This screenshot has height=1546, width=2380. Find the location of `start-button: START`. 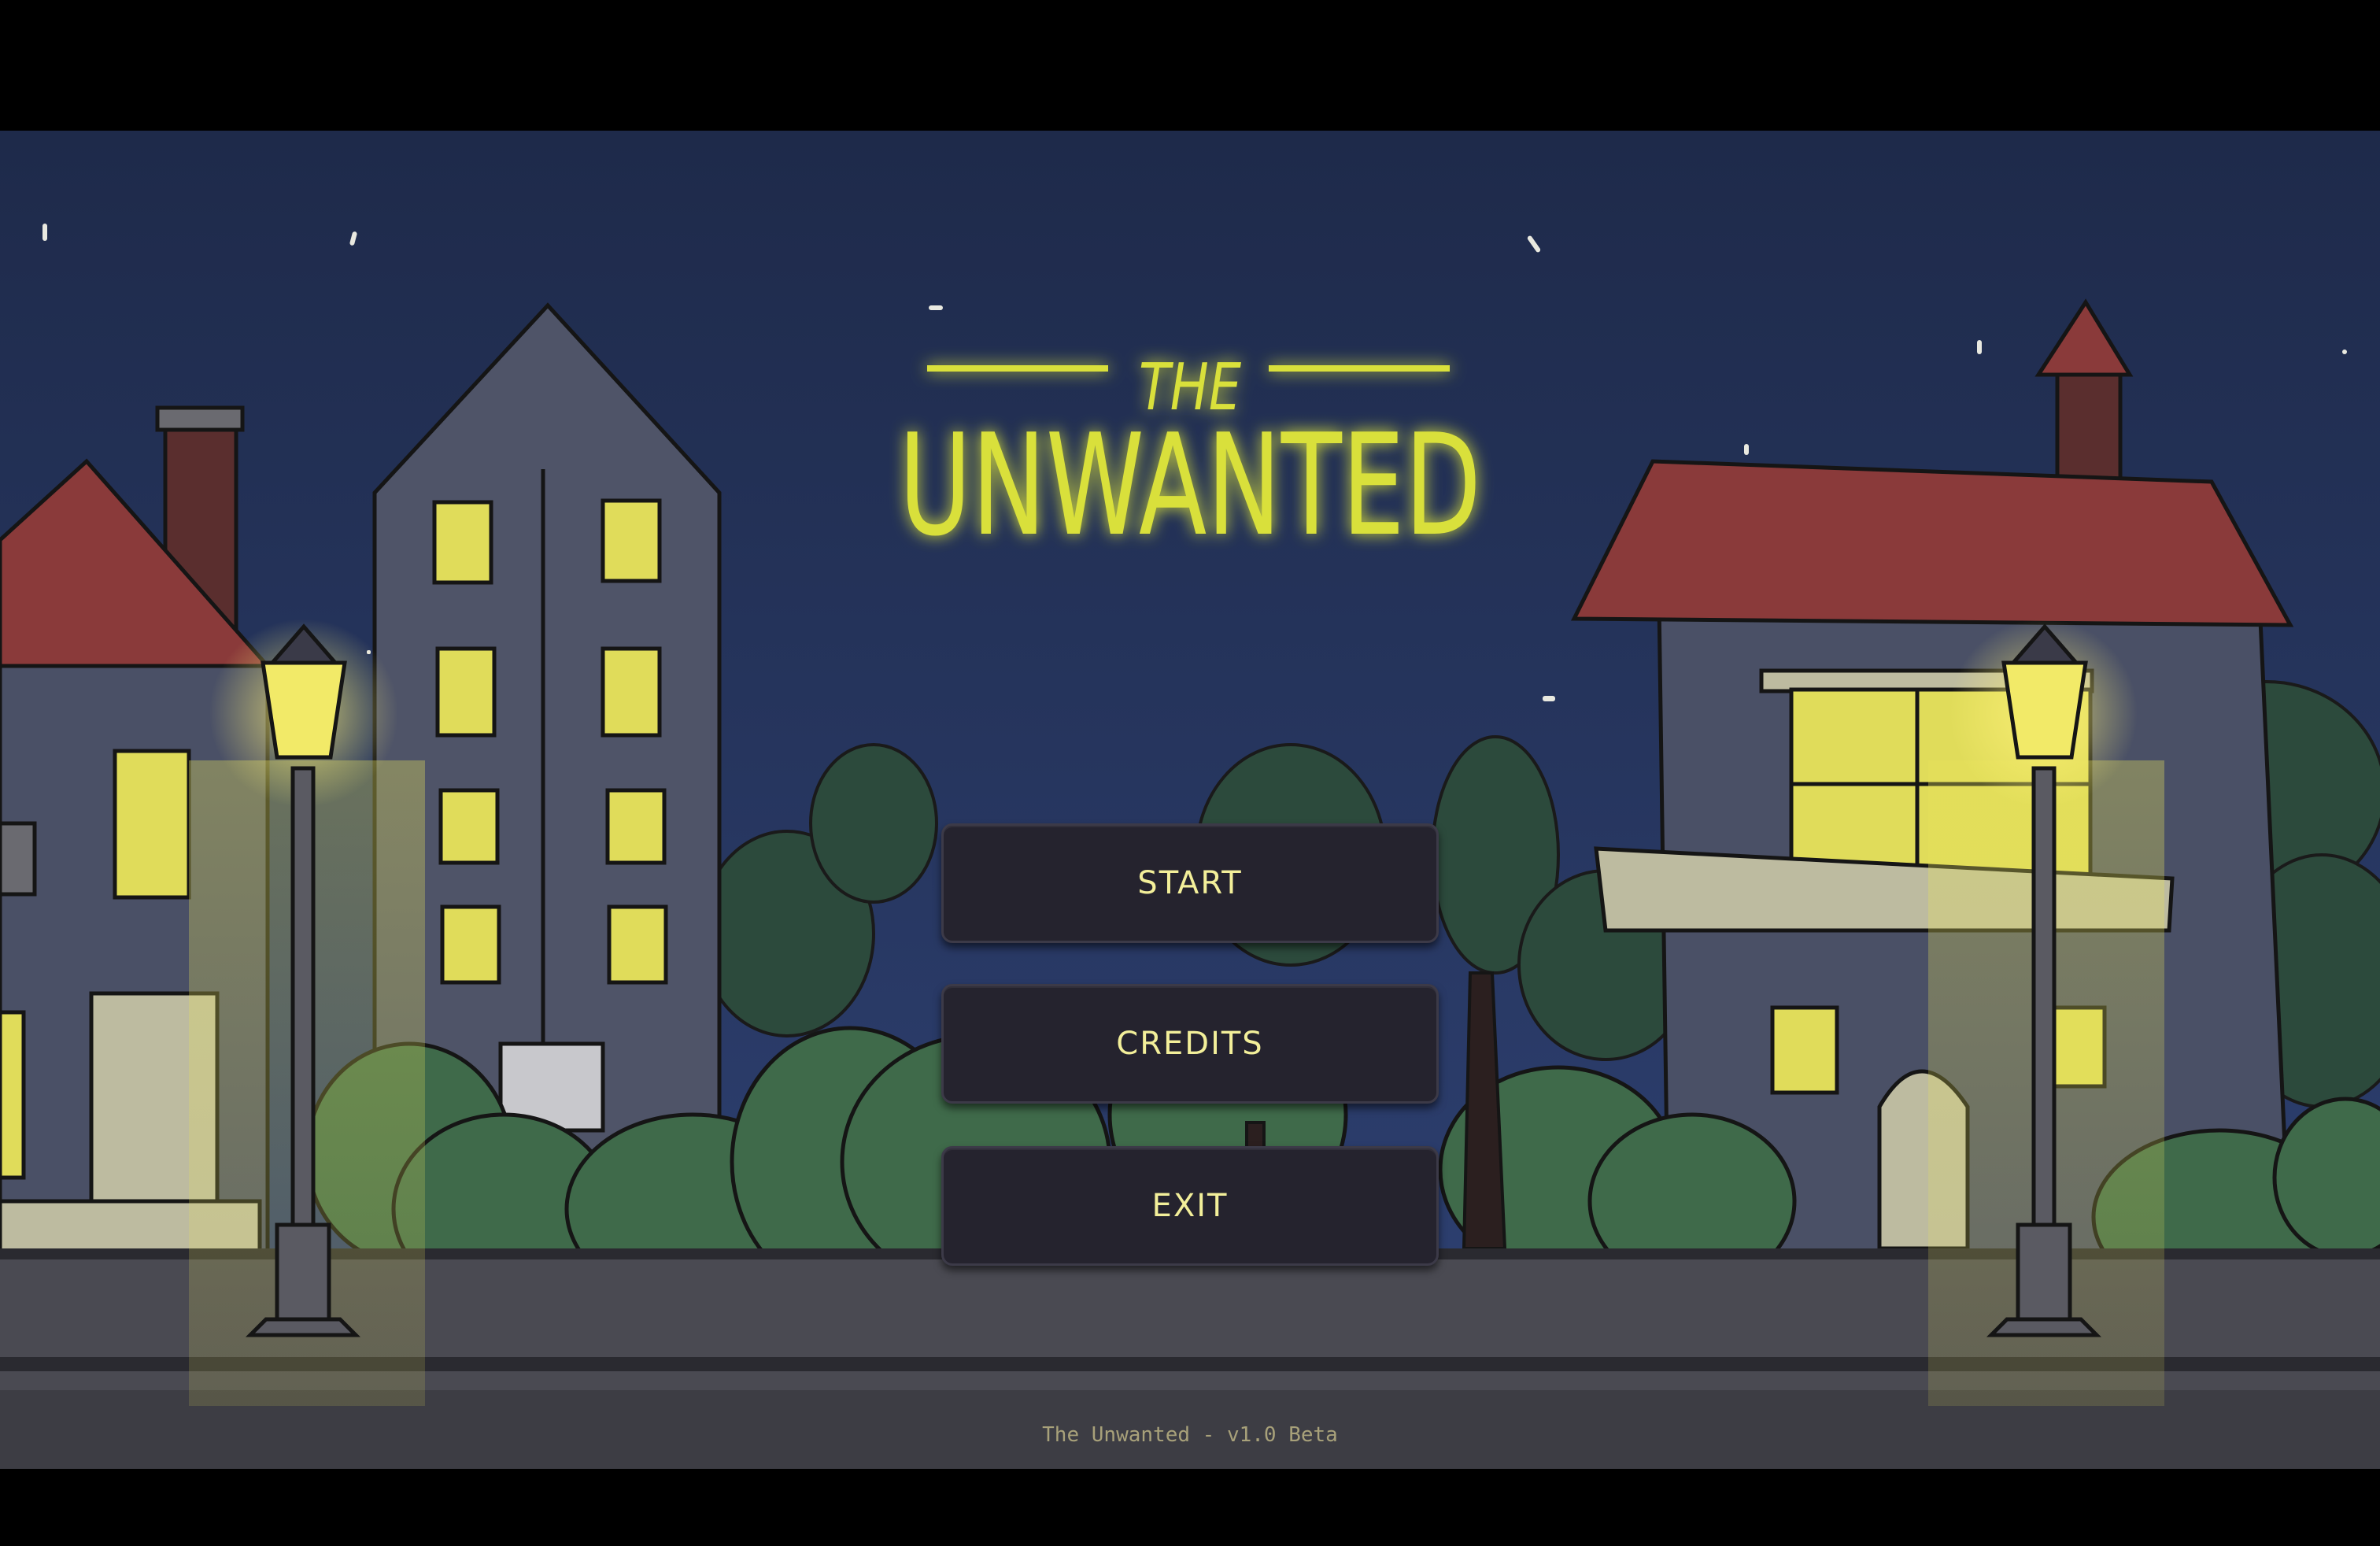

start-button: START is located at coordinates (1190, 883).